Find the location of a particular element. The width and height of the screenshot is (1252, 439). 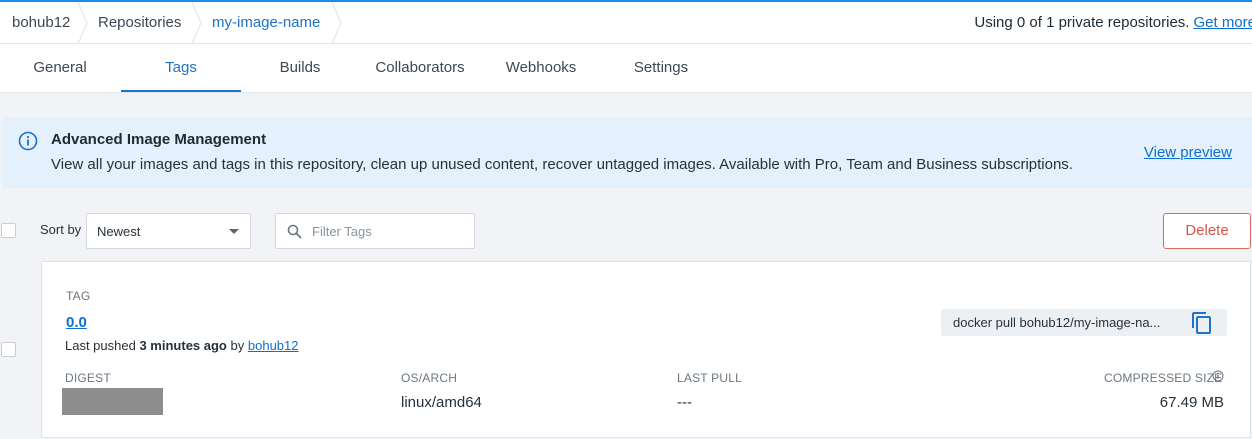

pushed-time: 3 minutes ago is located at coordinates (183, 345).